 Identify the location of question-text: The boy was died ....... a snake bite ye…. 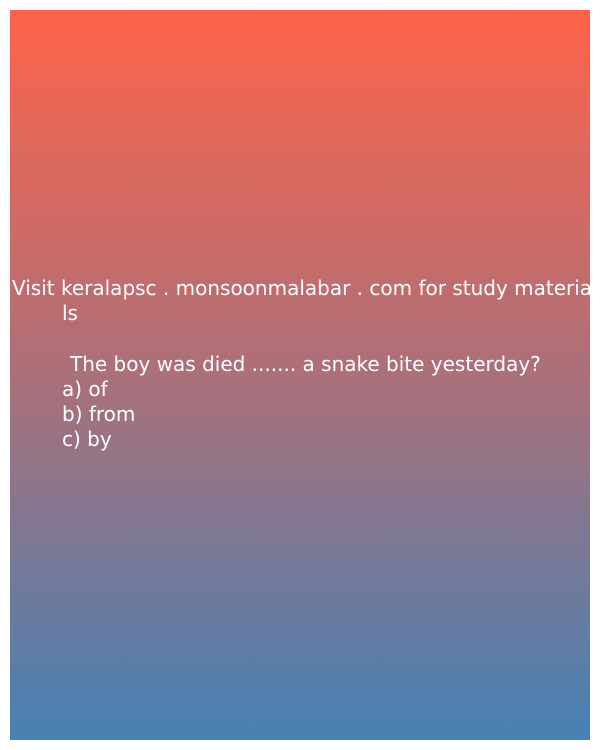
(305, 364).